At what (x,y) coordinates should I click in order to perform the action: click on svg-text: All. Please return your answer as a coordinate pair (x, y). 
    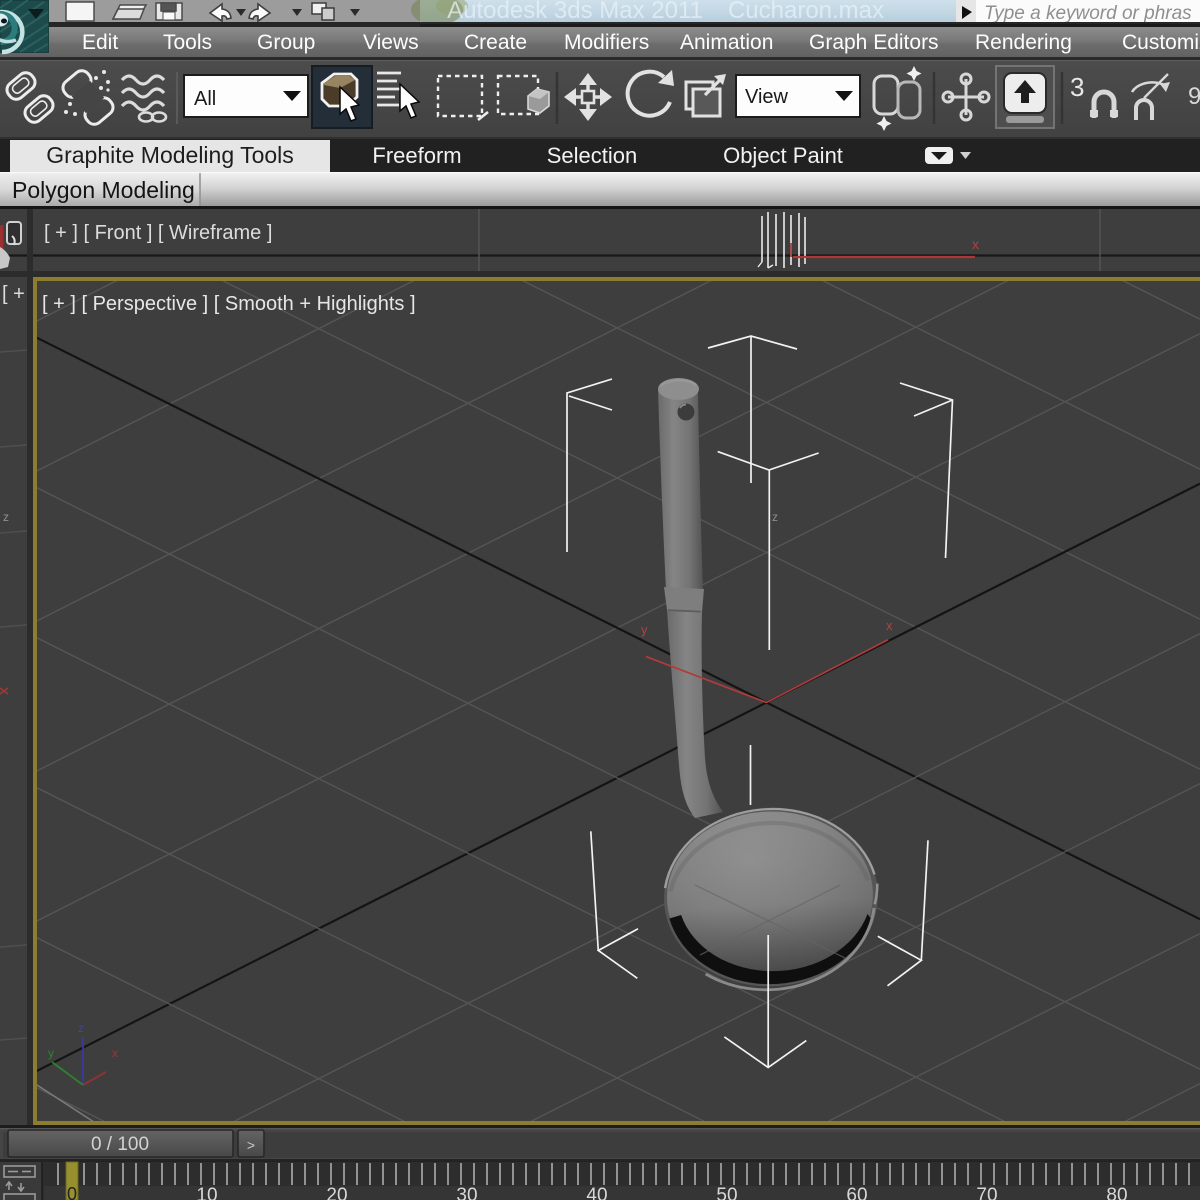
    Looking at the image, I should click on (205, 99).